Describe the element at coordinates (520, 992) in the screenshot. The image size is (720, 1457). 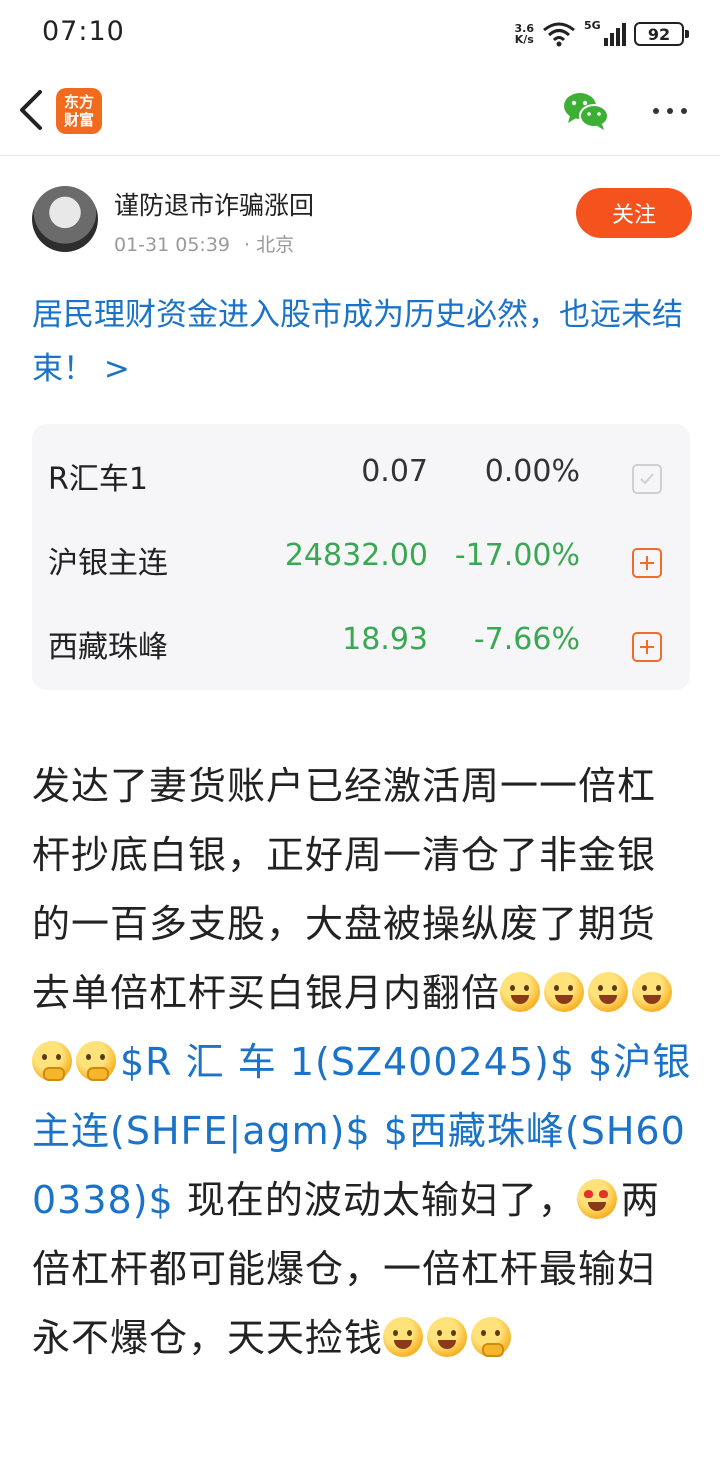
I see `smirk-emoji-icon` at that location.